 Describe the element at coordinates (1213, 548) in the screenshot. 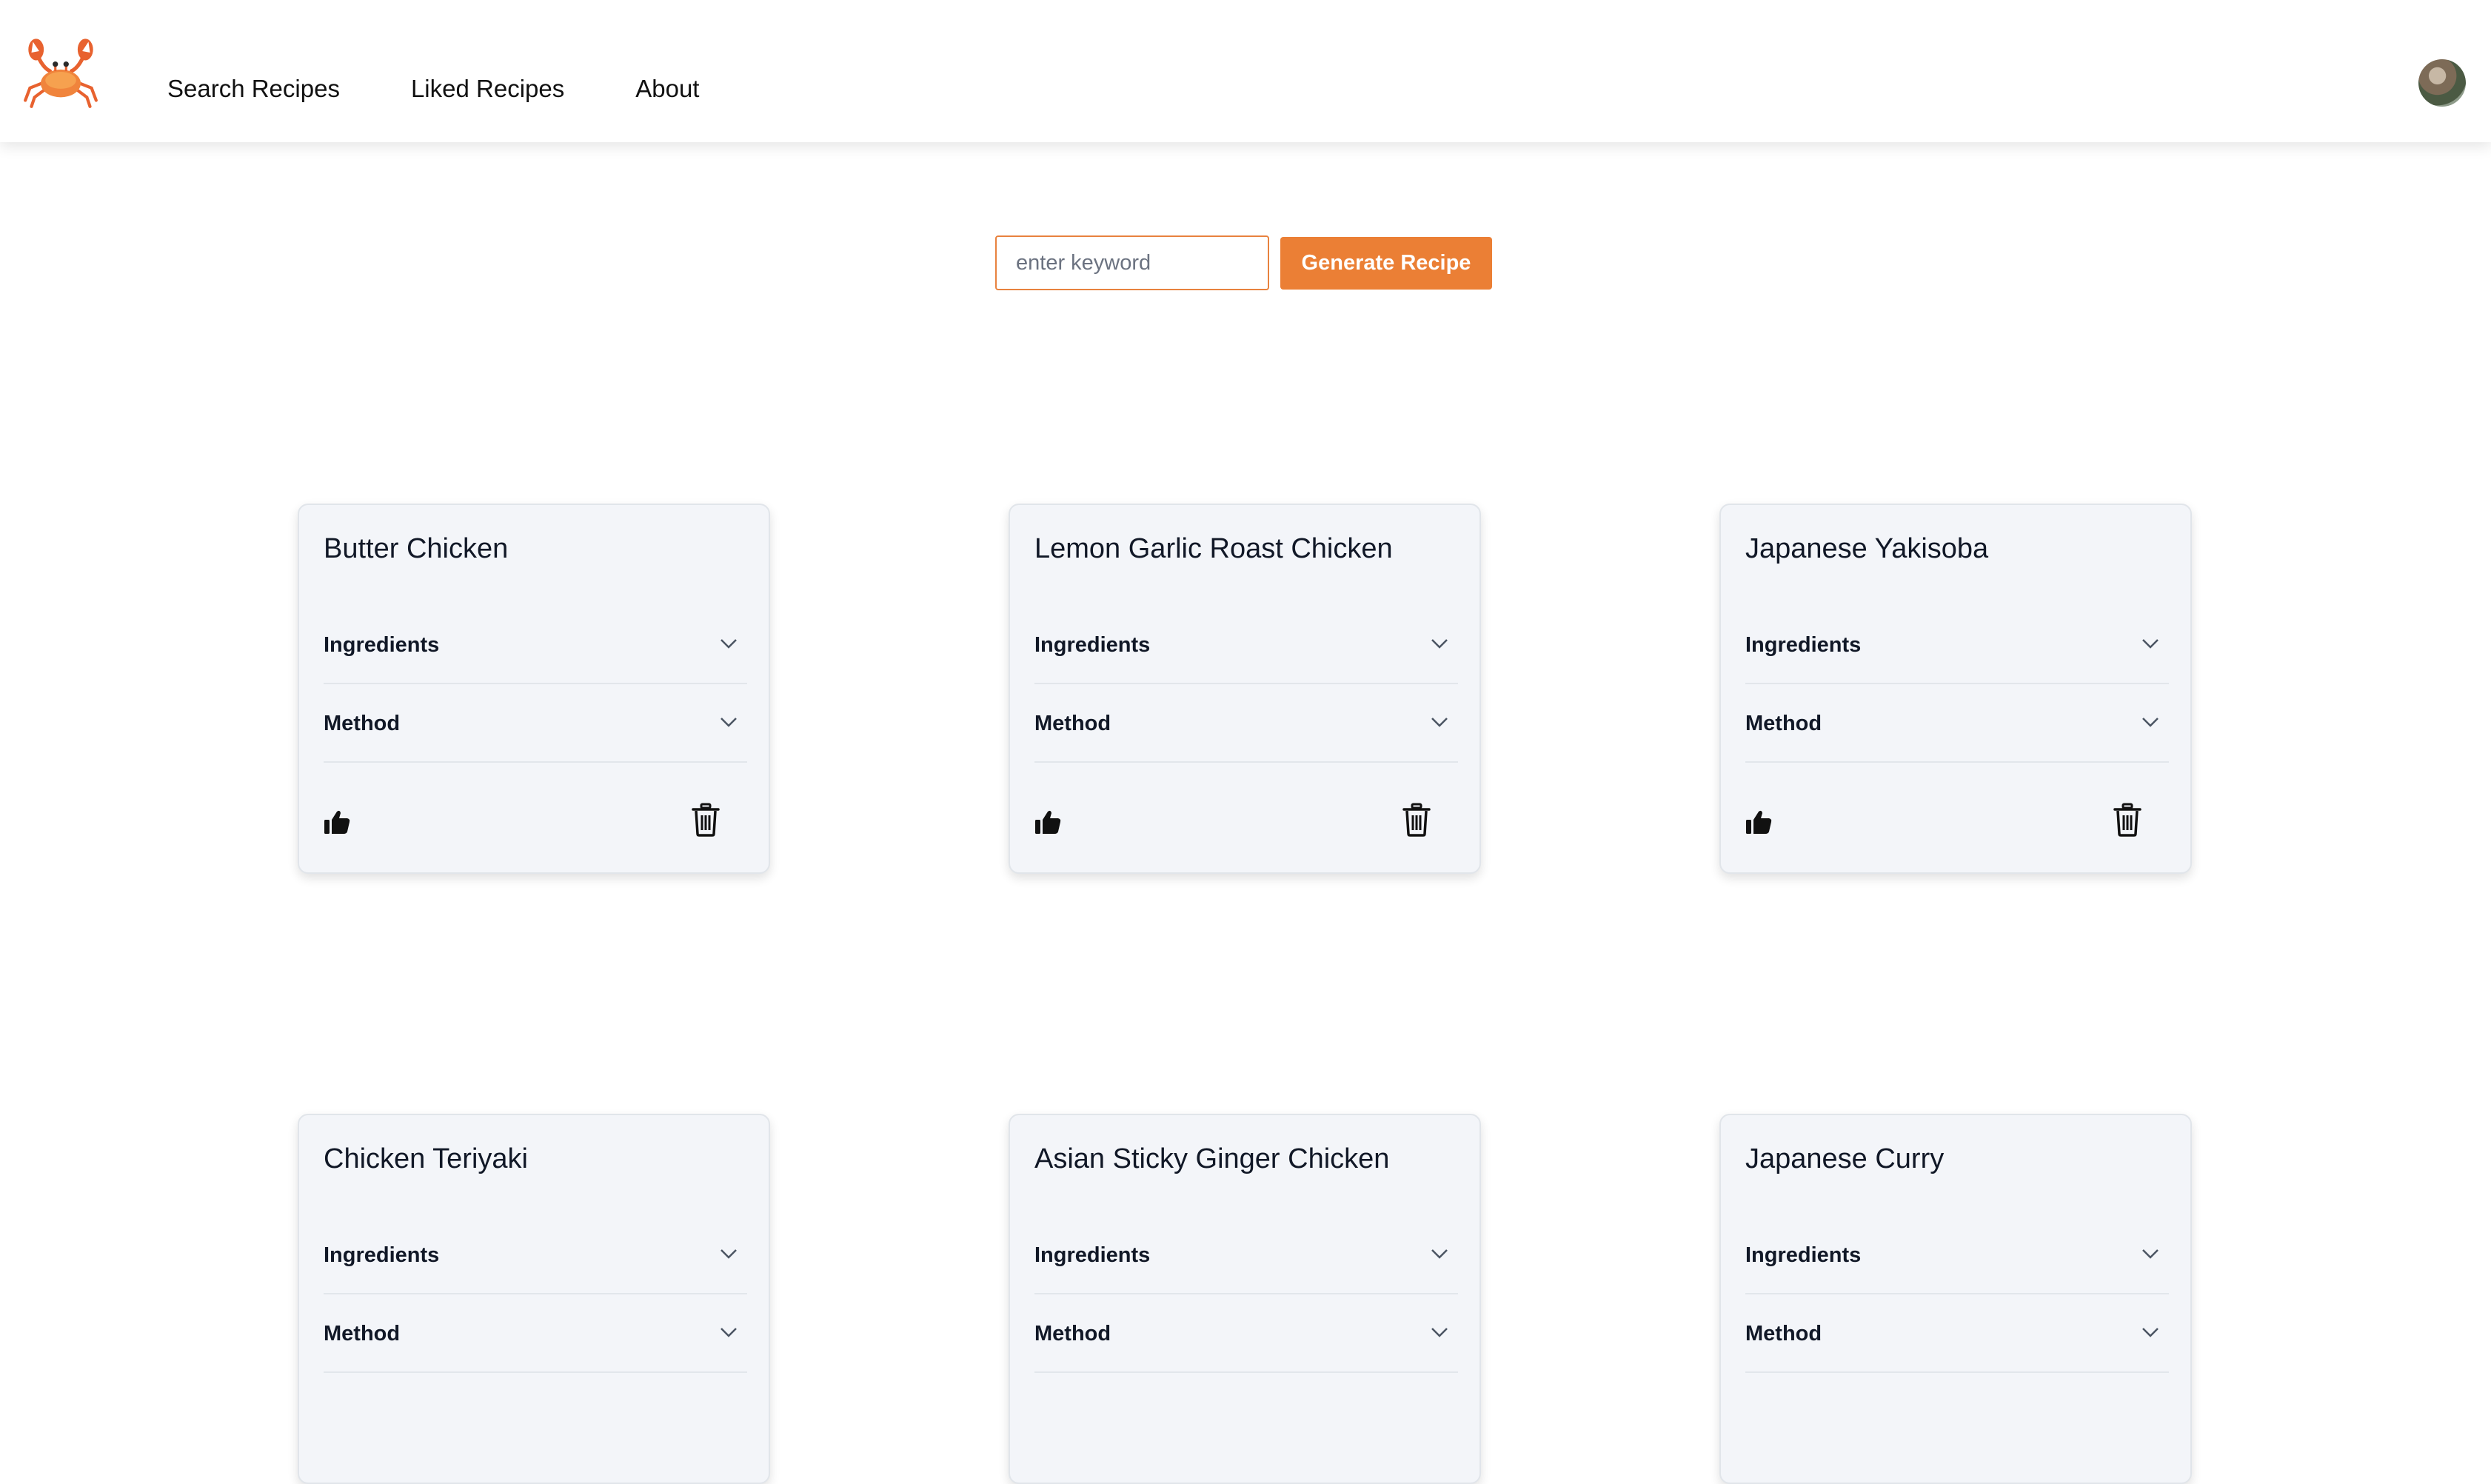

I see `recipe-title: Lemon Garlic Roast Chicken` at that location.